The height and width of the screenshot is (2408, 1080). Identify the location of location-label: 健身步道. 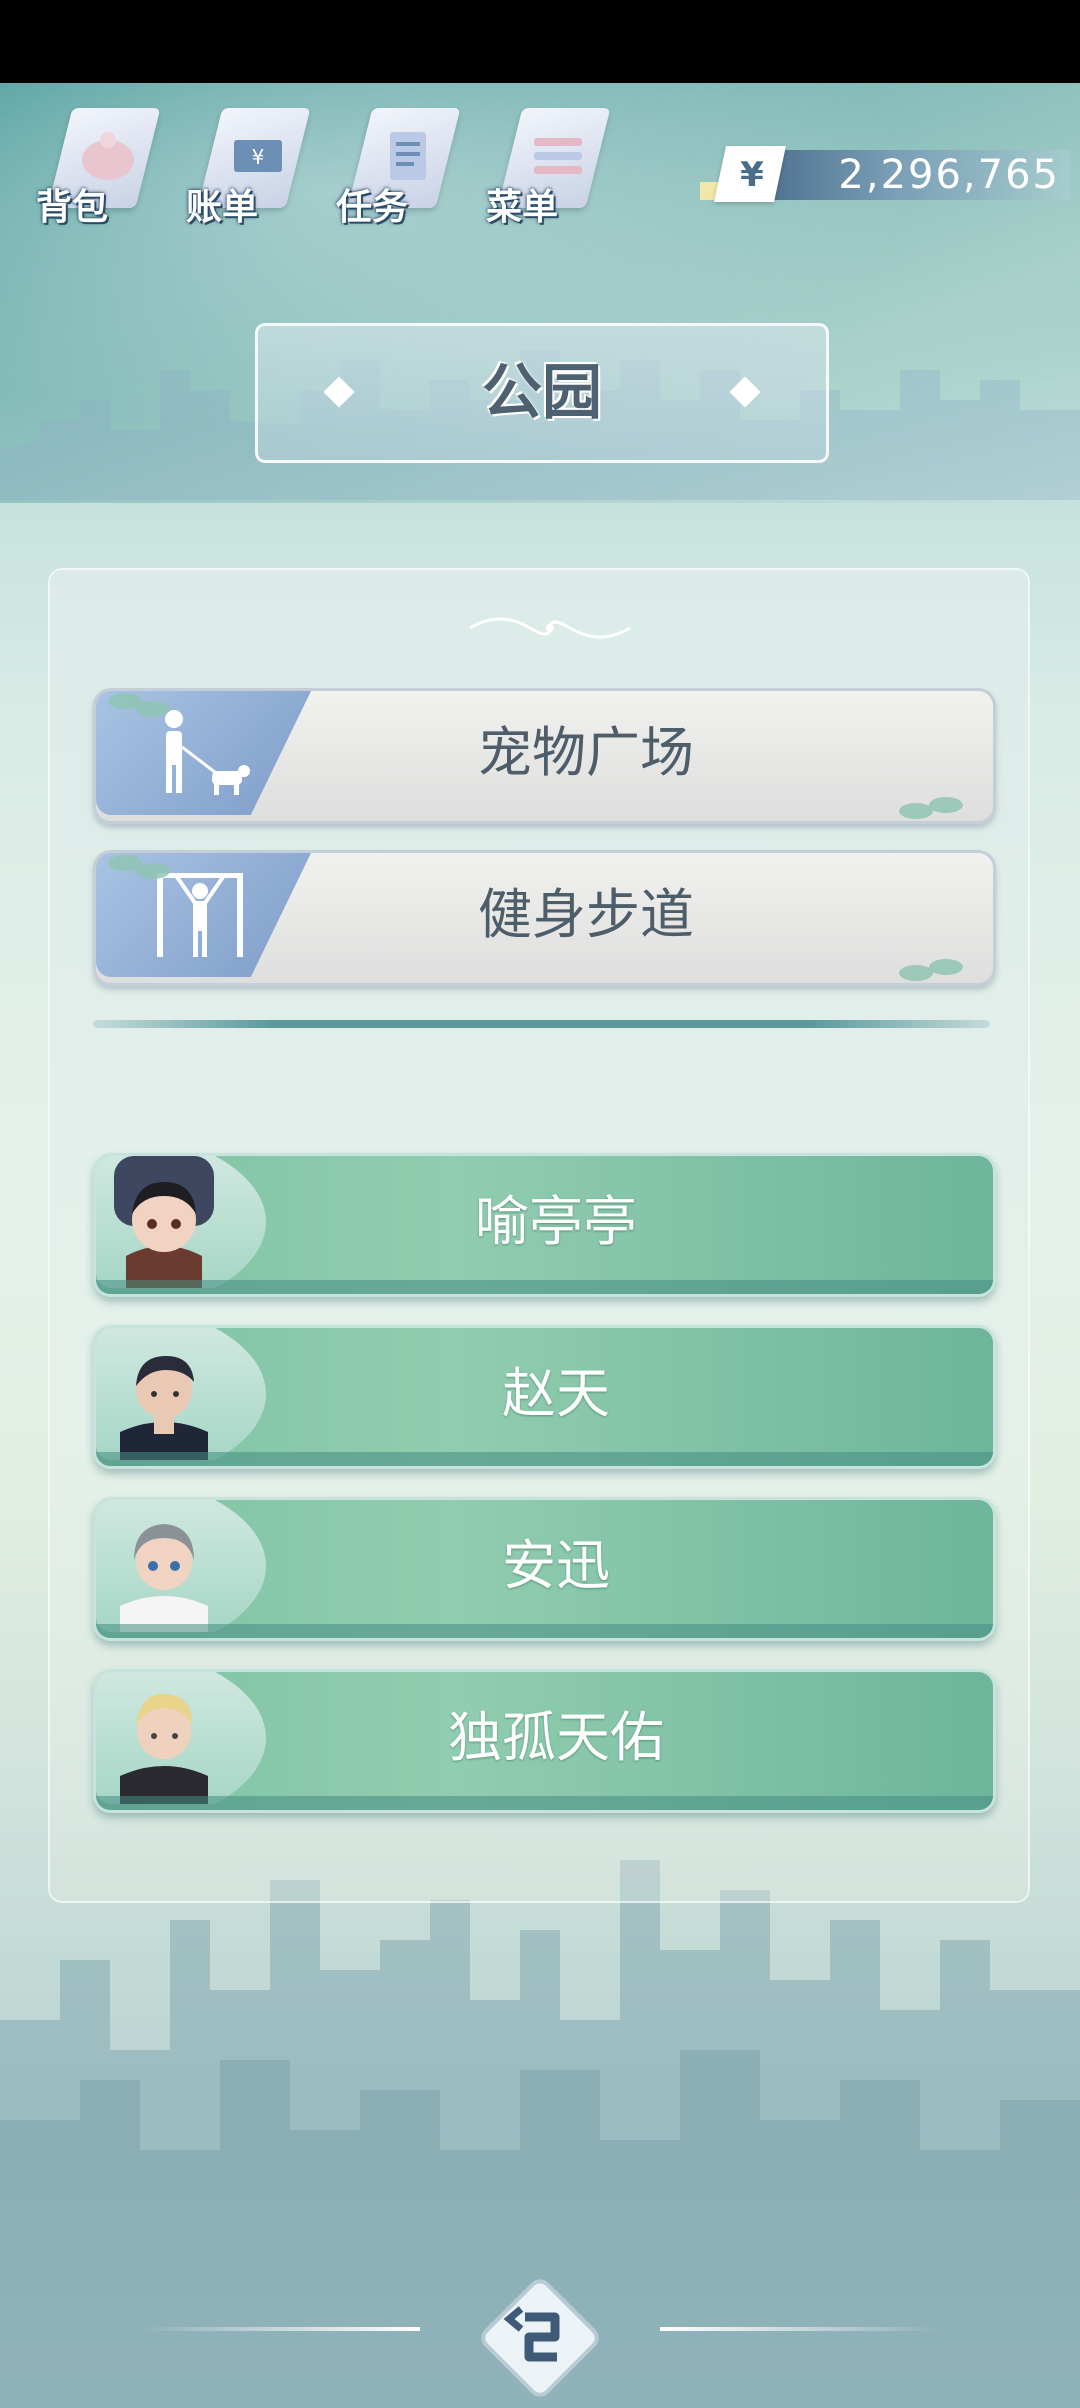
(586, 914).